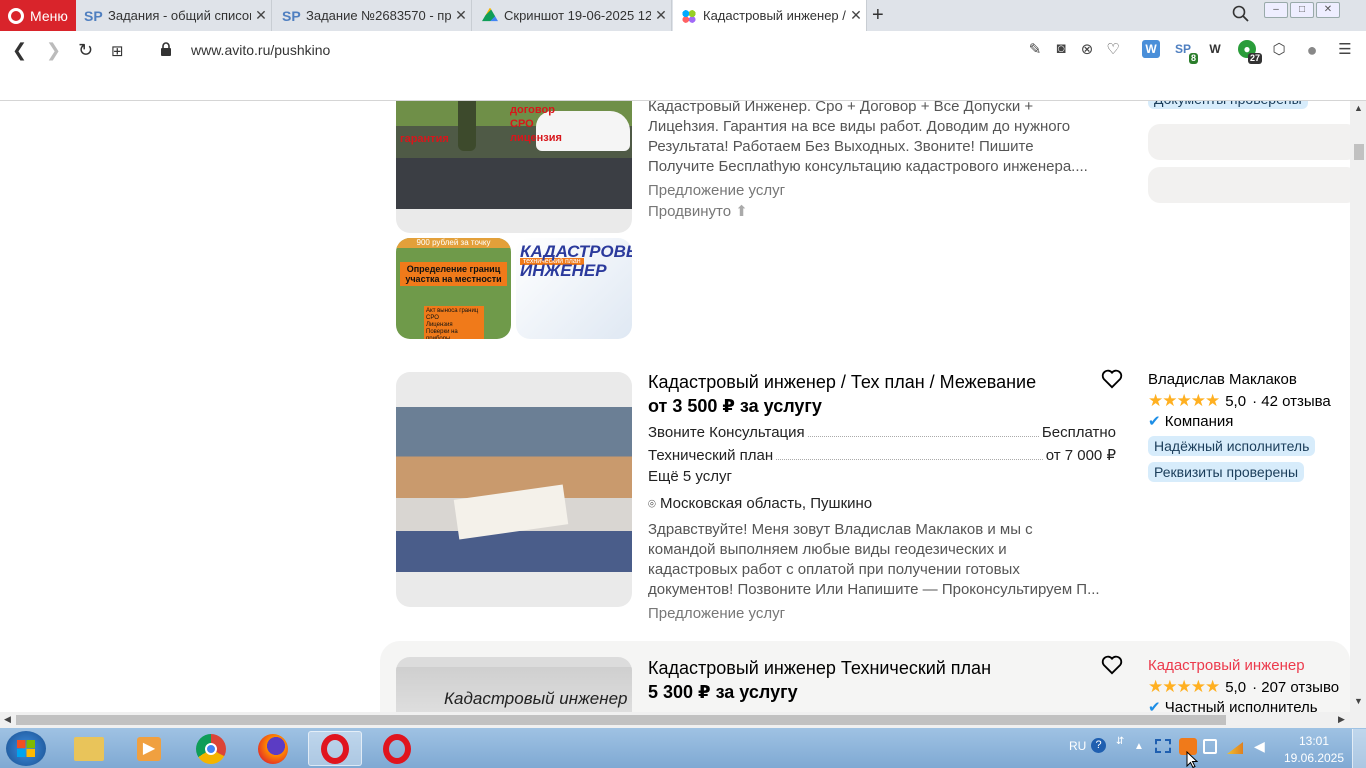  Describe the element at coordinates (1239, 400) in the screenshot. I see `listing2-rating: ★★★★★ 5,0 · 42 отзыва` at that location.